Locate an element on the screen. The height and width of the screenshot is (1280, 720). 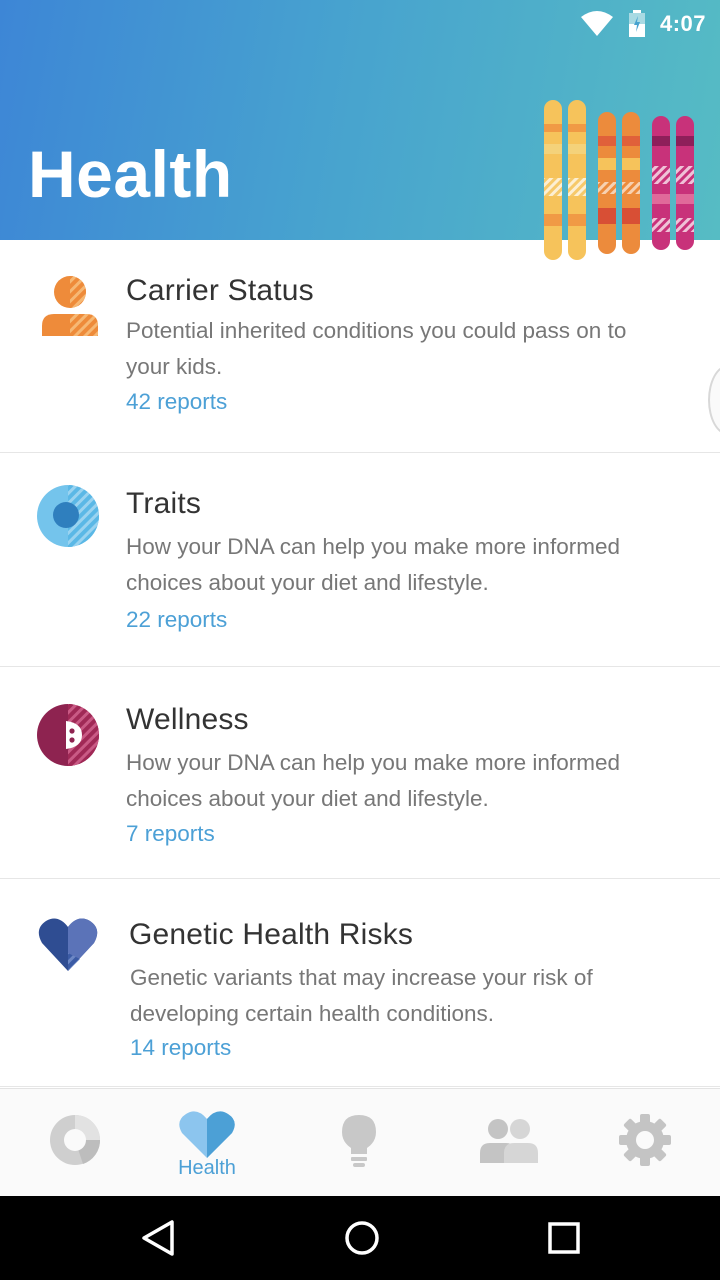
page-title: Health is located at coordinates (130, 174).